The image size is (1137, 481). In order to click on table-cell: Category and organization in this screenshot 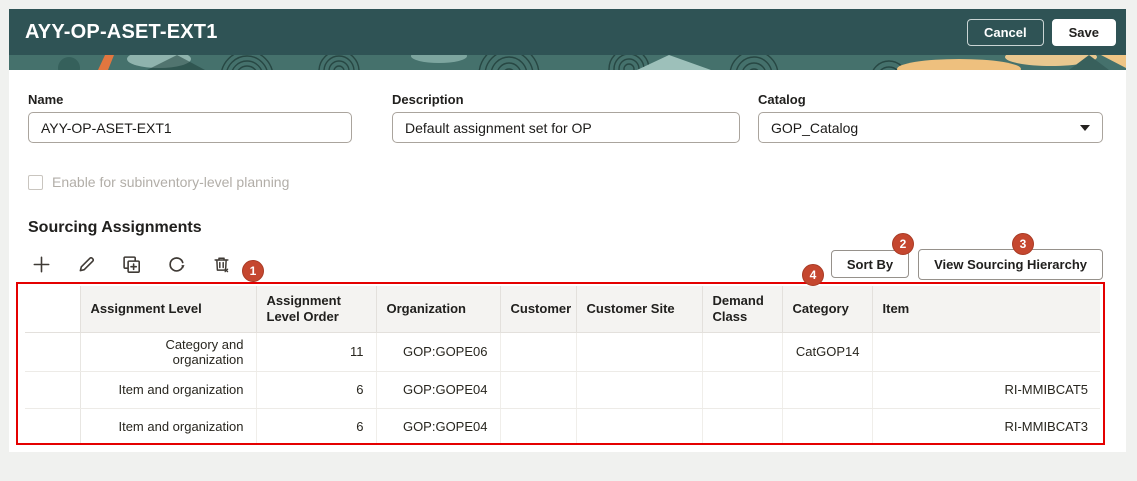, I will do `click(168, 352)`.